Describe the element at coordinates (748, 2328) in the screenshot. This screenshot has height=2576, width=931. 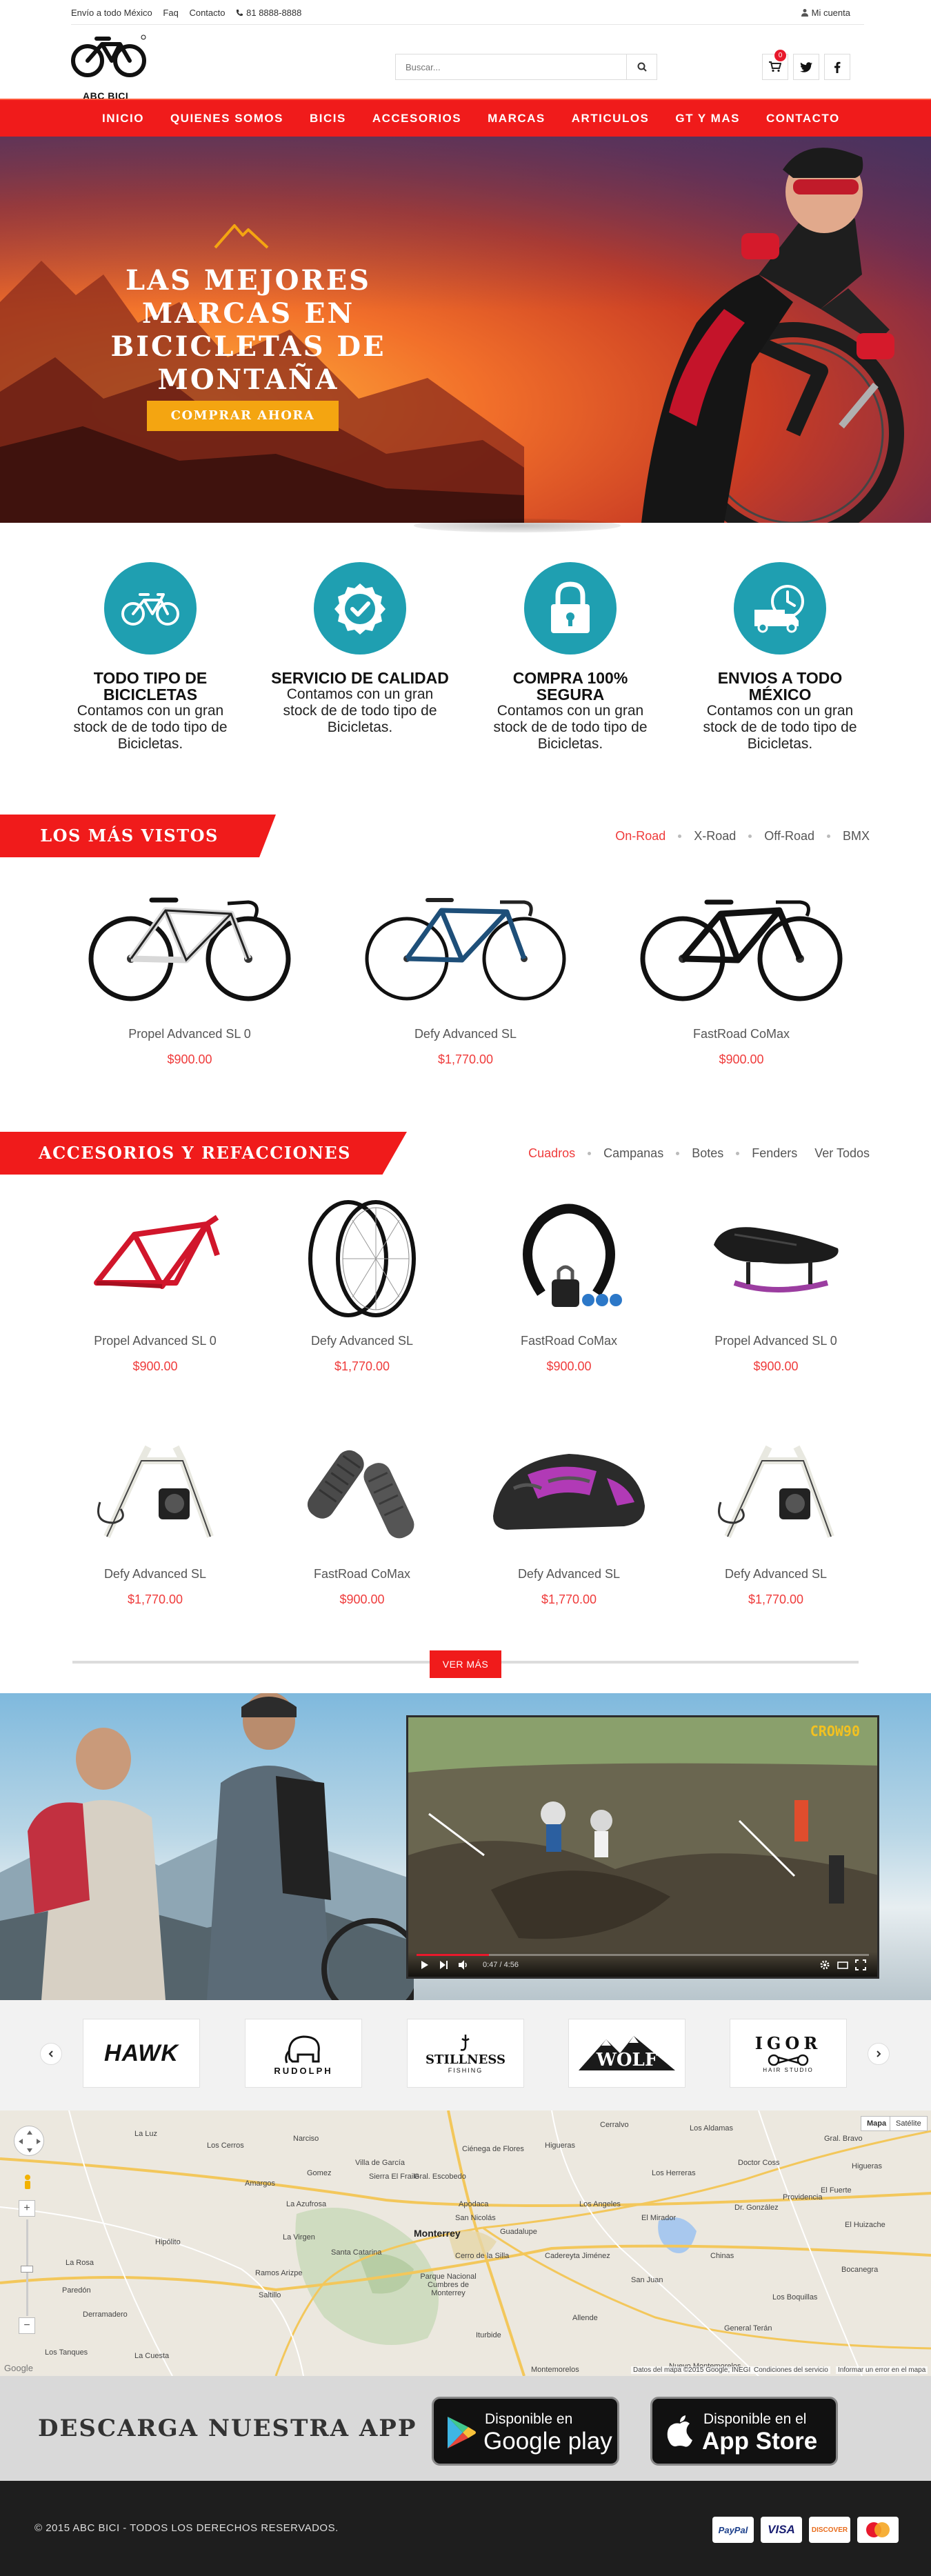
I see `map-place: General Terán` at that location.